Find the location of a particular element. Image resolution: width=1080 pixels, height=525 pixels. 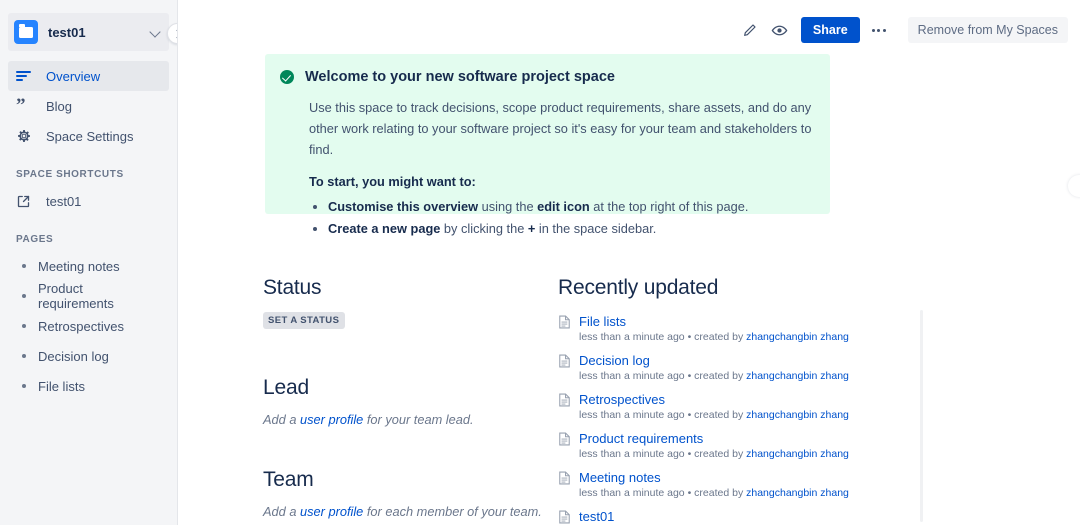

space-shortcuts-label: SPACE SHORTCUTS is located at coordinates (70, 174).